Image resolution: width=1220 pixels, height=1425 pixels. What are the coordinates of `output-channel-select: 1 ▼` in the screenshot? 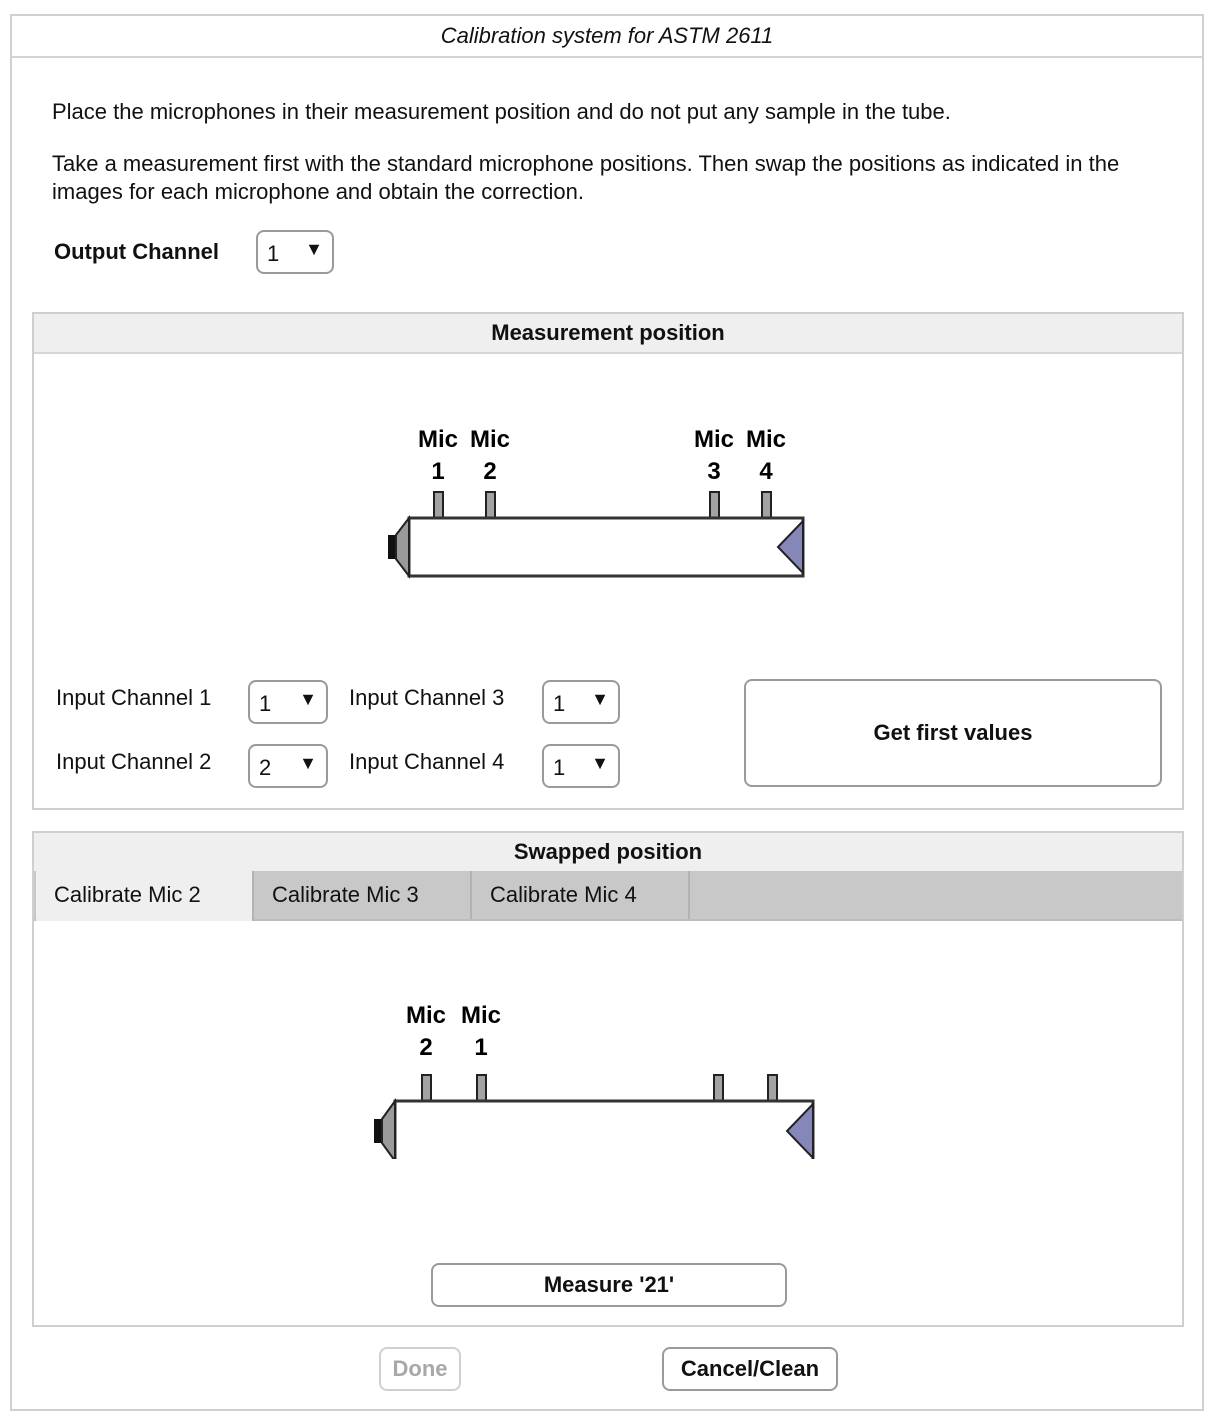 It's located at (295, 252).